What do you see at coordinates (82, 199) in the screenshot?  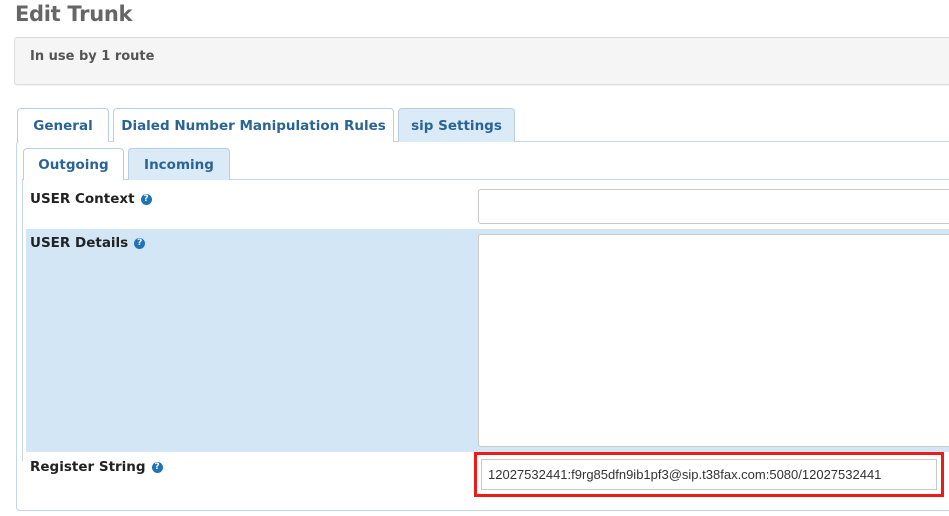 I see `user-context-label-text: USER Context` at bounding box center [82, 199].